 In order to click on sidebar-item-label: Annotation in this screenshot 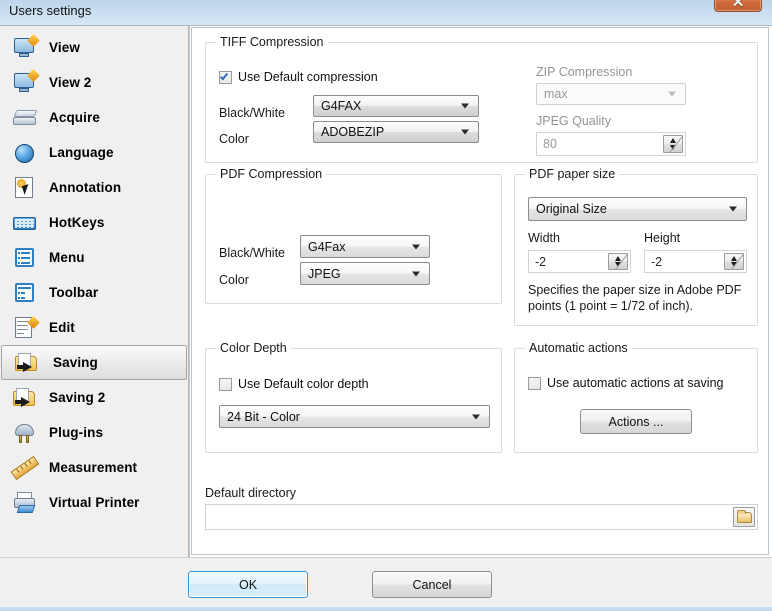, I will do `click(85, 187)`.